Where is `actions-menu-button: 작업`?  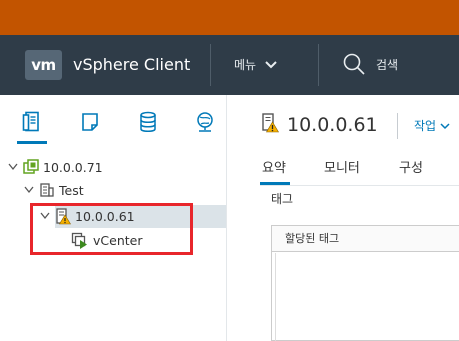
actions-menu-button: 작업 is located at coordinates (432, 125).